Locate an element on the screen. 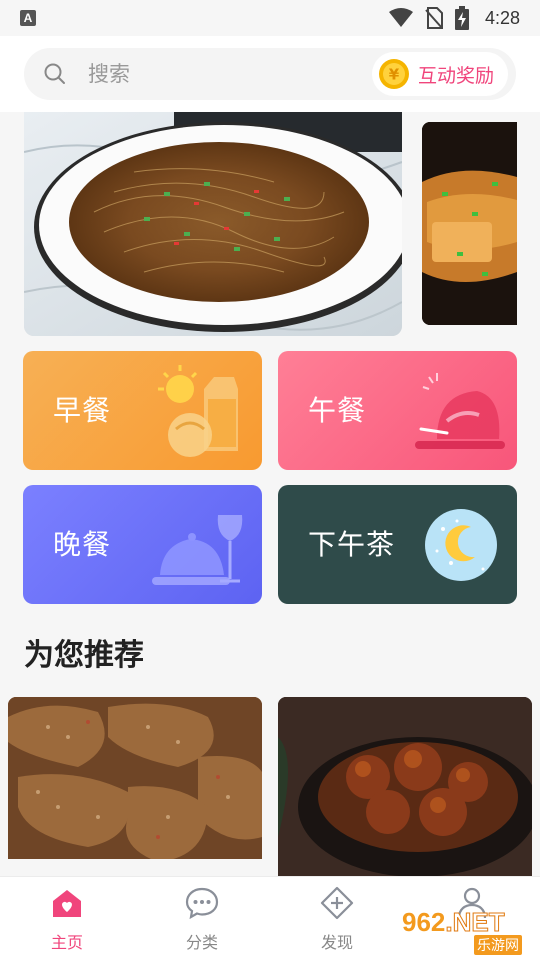 This screenshot has height=960, width=540. status-bar: A 4:28 is located at coordinates (270, 18).